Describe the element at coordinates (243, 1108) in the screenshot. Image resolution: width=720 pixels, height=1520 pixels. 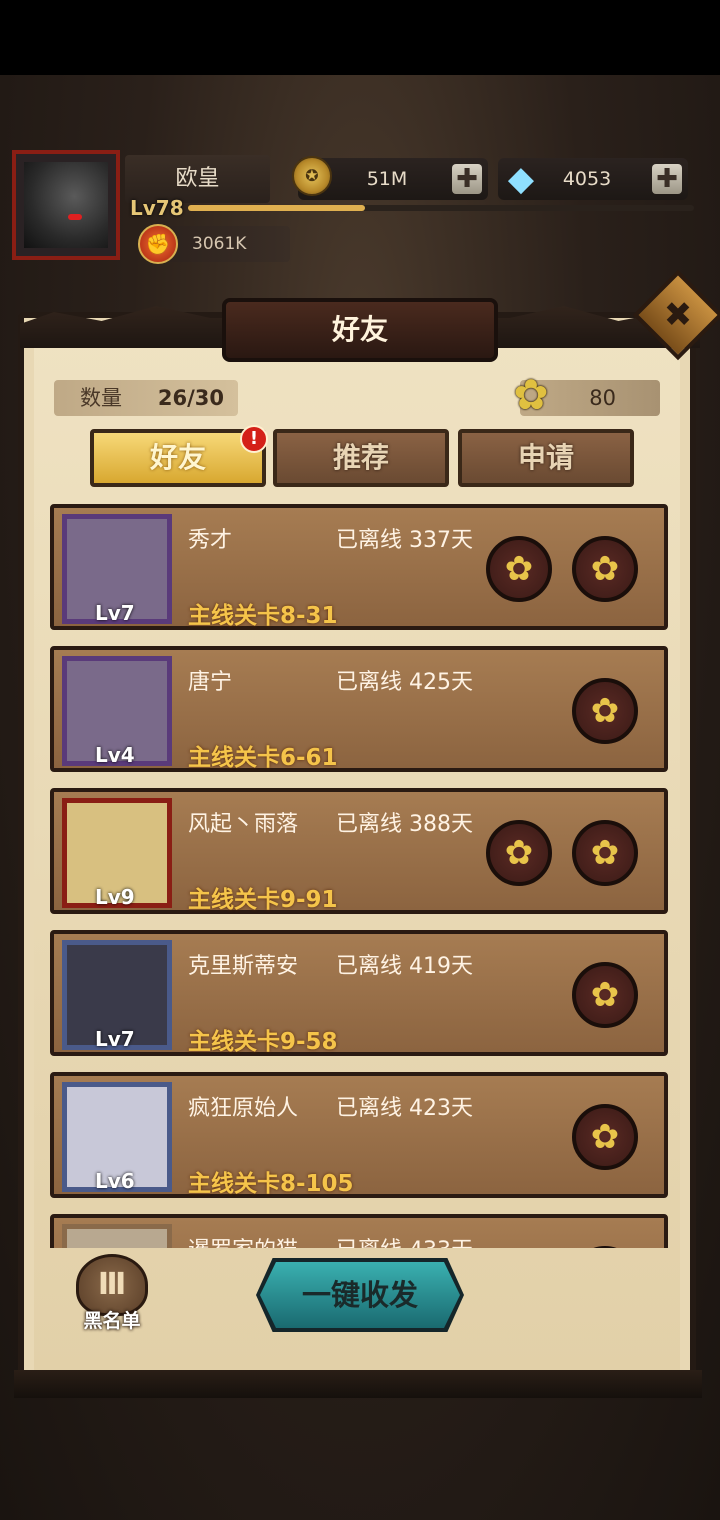
I see `friend-name: 疯狂原始人` at that location.